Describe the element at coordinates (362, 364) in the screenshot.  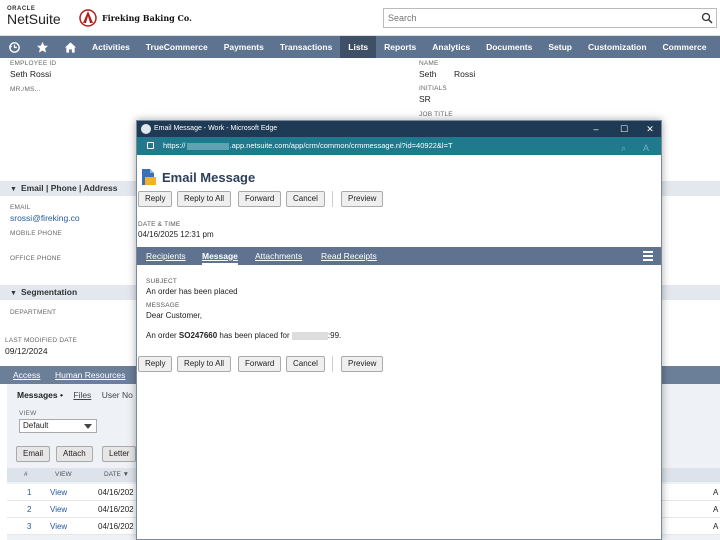
I see `preview-button-bottom: Preview` at that location.